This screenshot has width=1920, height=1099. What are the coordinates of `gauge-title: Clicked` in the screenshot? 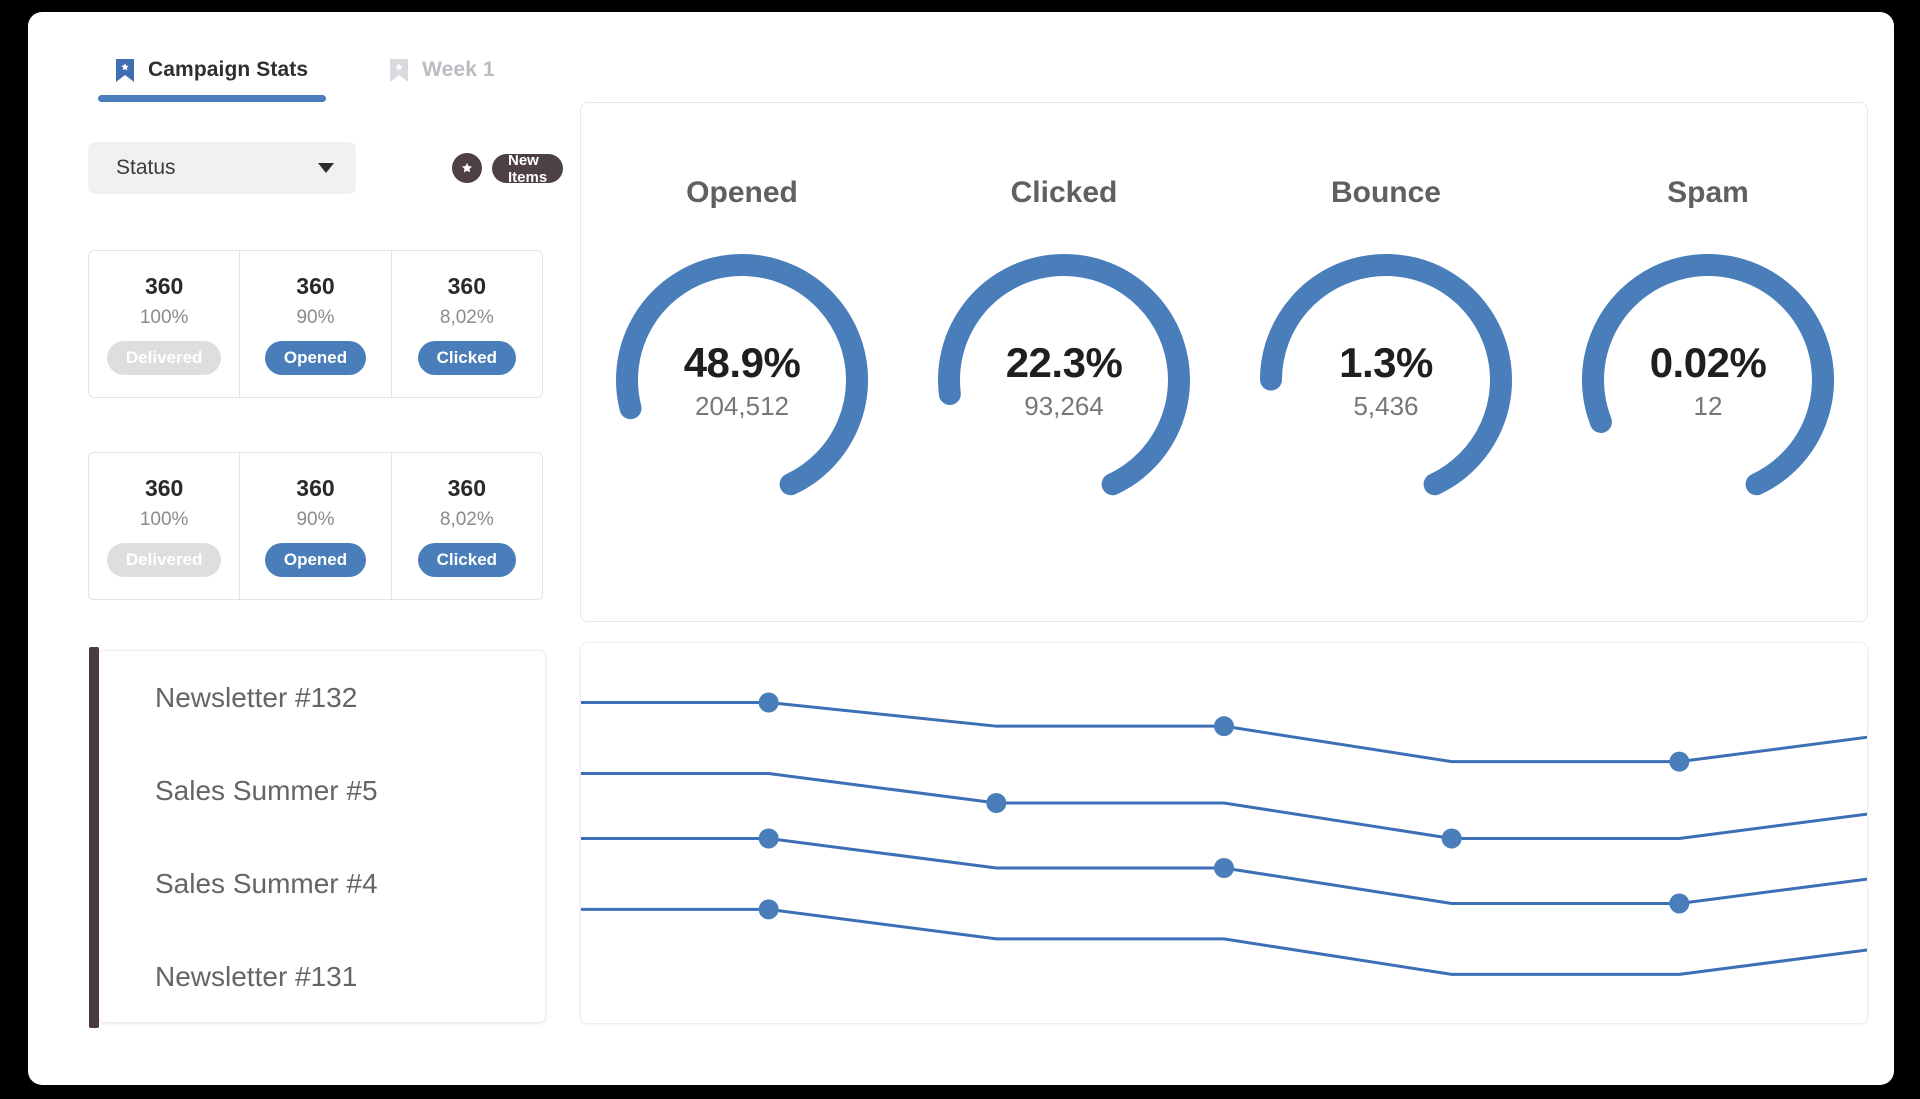 It's located at (1064, 192).